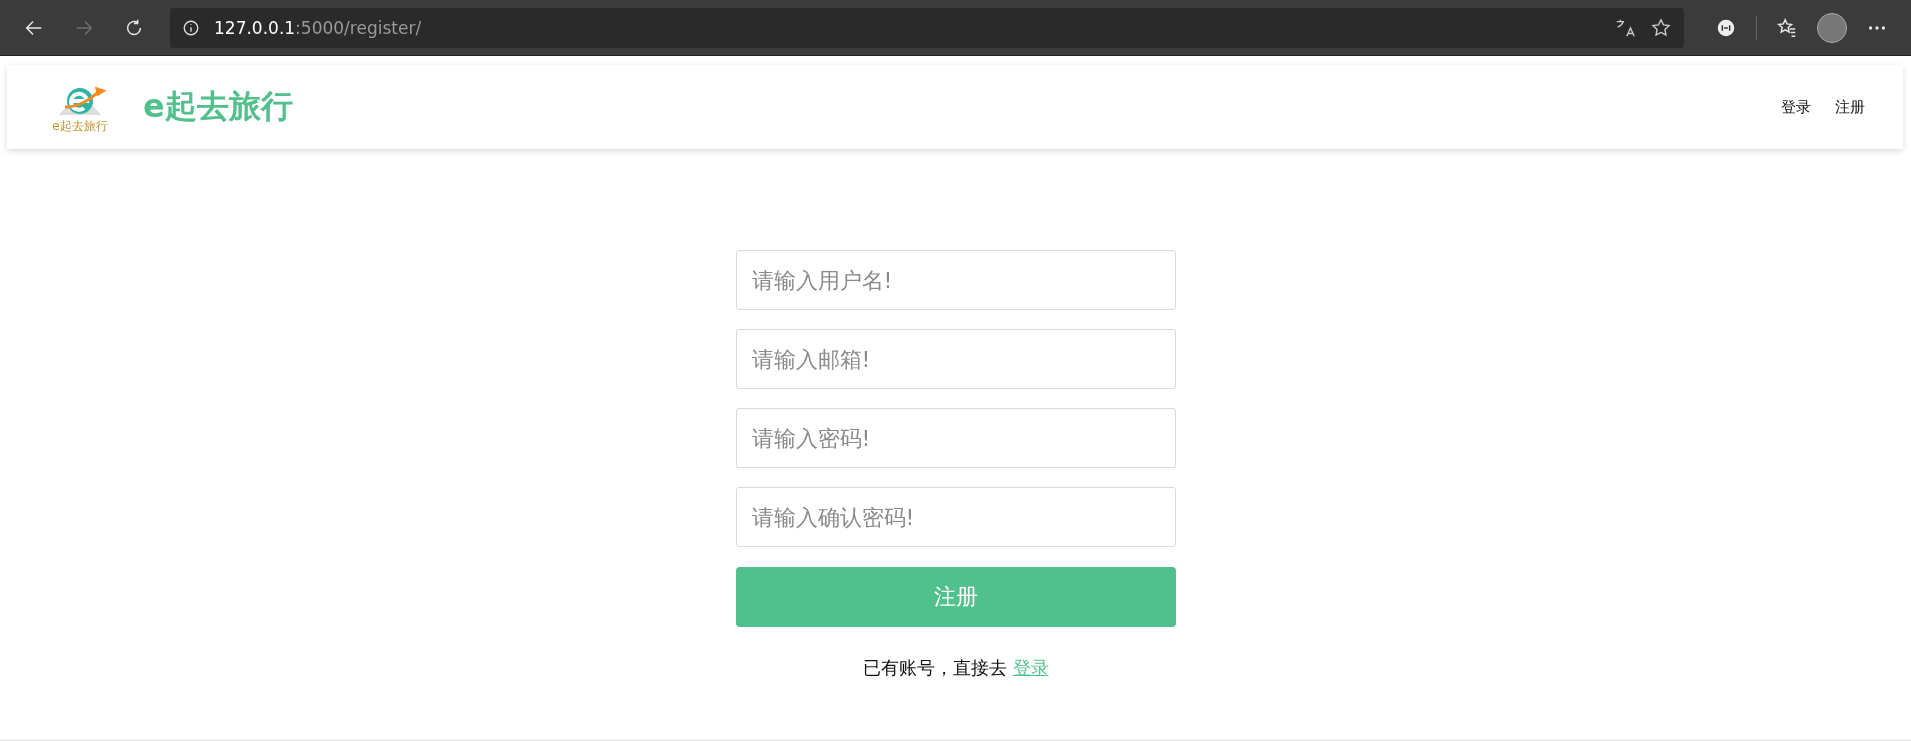  Describe the element at coordinates (955, 359) in the screenshot. I see `input-field: 请输入邮箱!` at that location.